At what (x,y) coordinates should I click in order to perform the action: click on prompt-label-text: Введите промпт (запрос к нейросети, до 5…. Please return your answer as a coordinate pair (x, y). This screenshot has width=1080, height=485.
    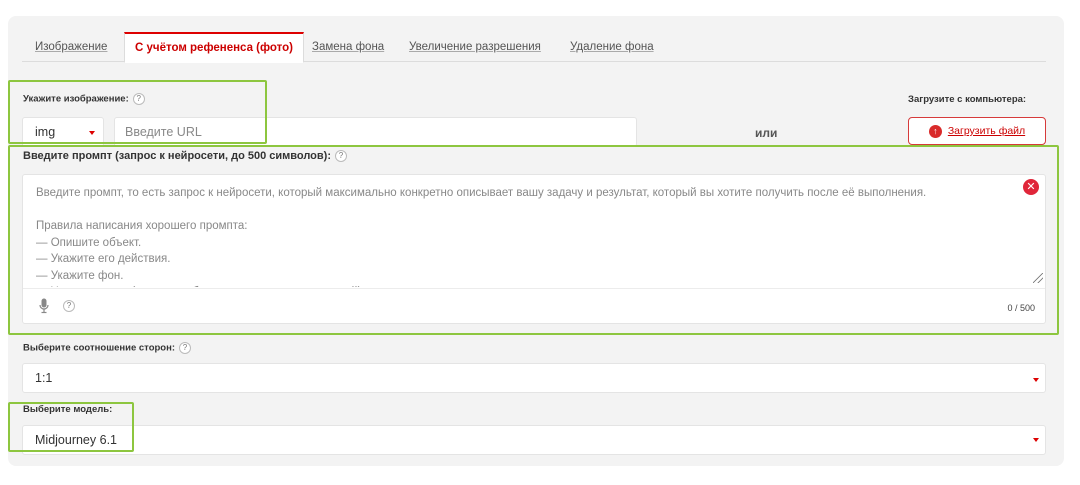
    Looking at the image, I should click on (177, 156).